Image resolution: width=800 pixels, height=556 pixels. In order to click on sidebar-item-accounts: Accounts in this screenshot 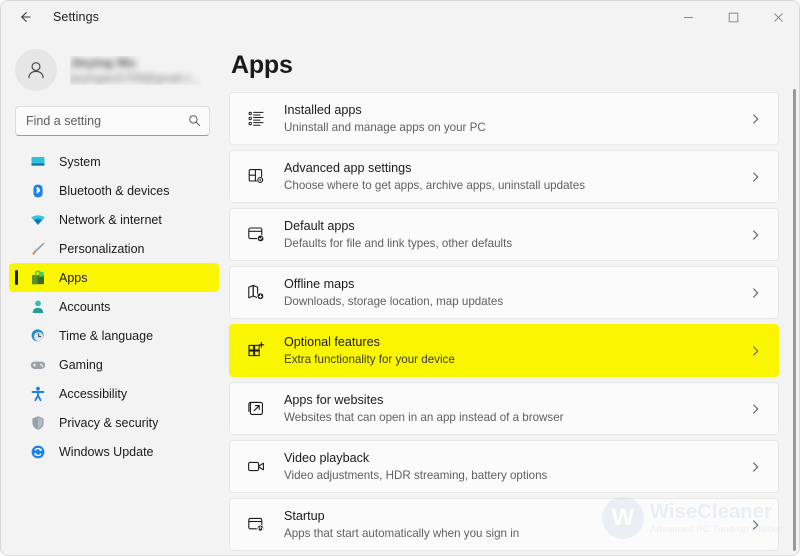, I will do `click(114, 306)`.